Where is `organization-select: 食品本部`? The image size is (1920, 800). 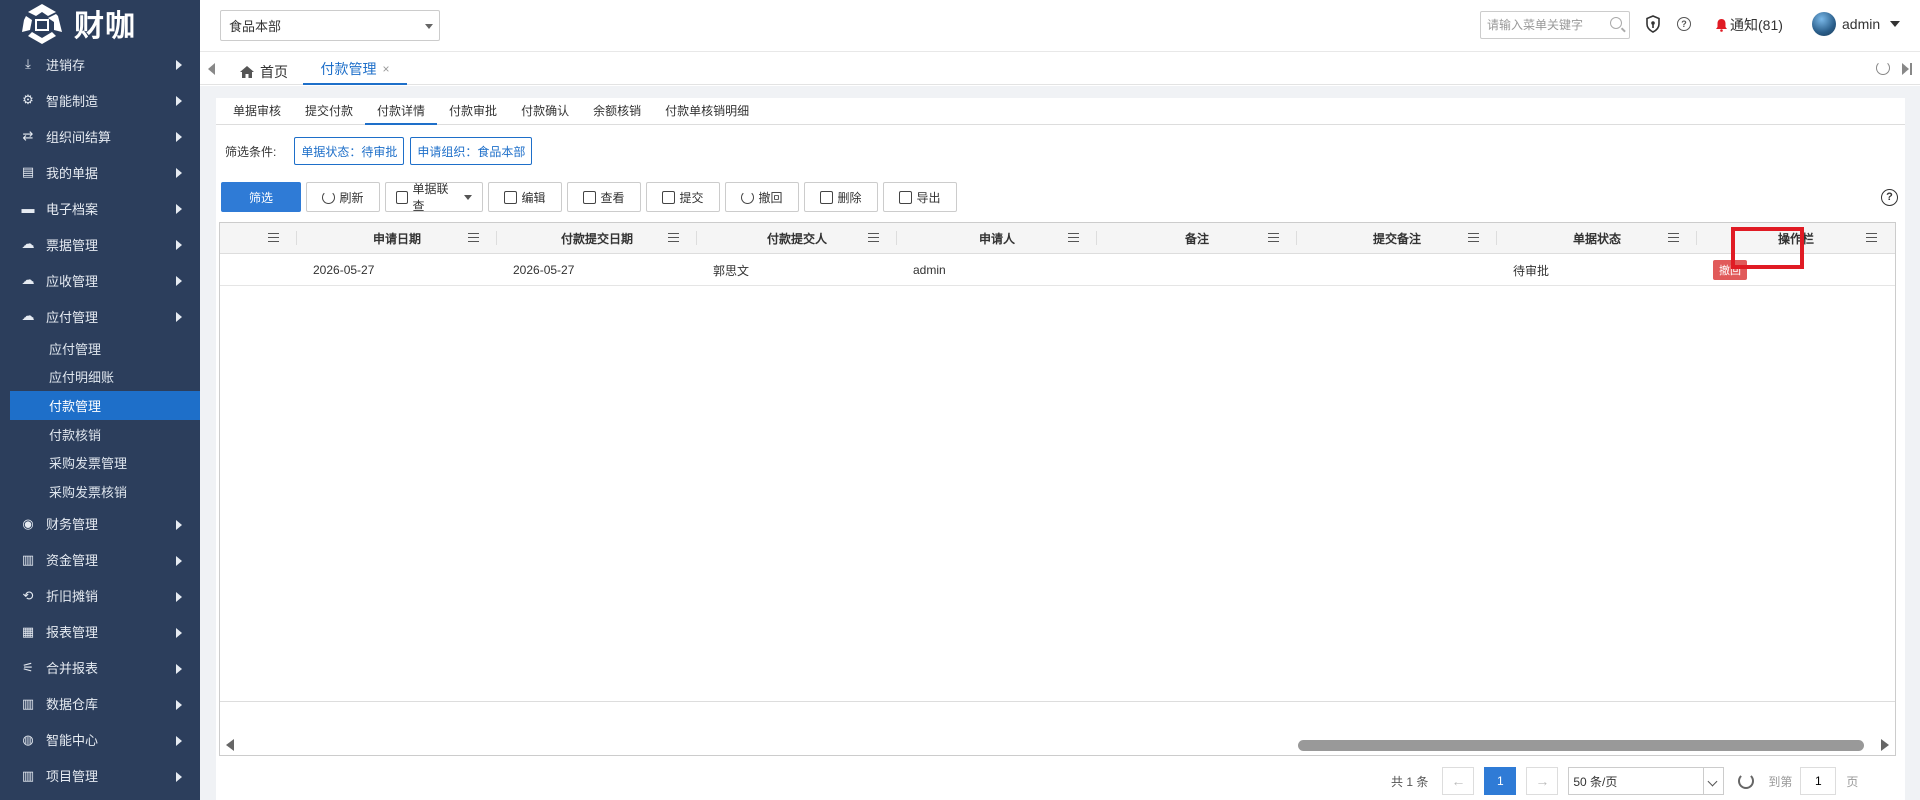 organization-select: 食品本部 is located at coordinates (330, 25).